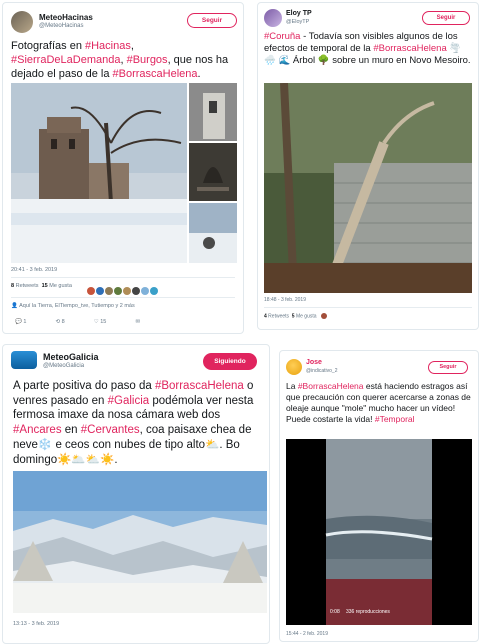 This screenshot has height=644, width=488. Describe the element at coordinates (48, 46) in the screenshot. I see `tweet-text-segment: Fotografías en` at that location.